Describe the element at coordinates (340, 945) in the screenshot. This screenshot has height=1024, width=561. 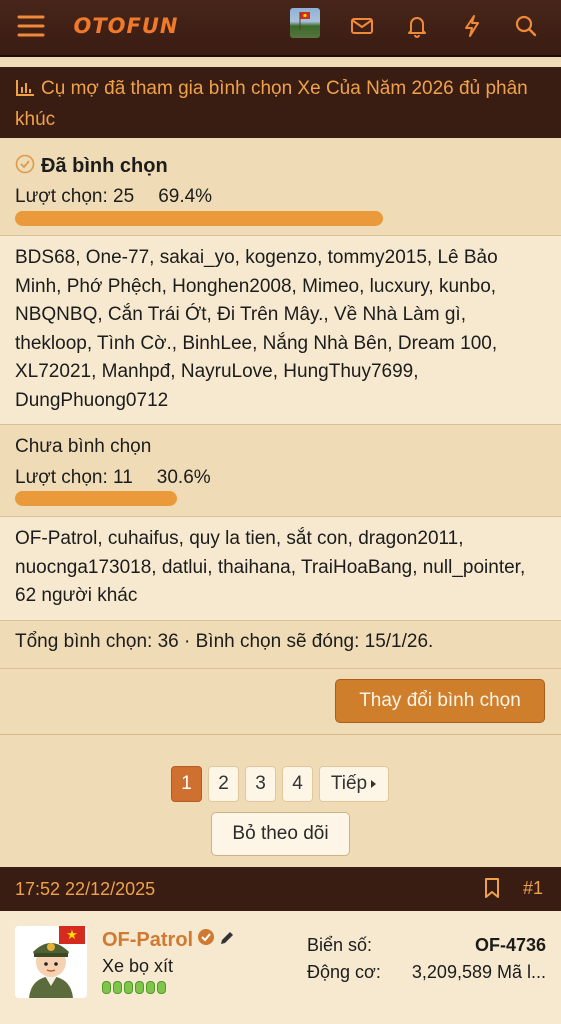
I see `plate-label: Biển số:` at that location.